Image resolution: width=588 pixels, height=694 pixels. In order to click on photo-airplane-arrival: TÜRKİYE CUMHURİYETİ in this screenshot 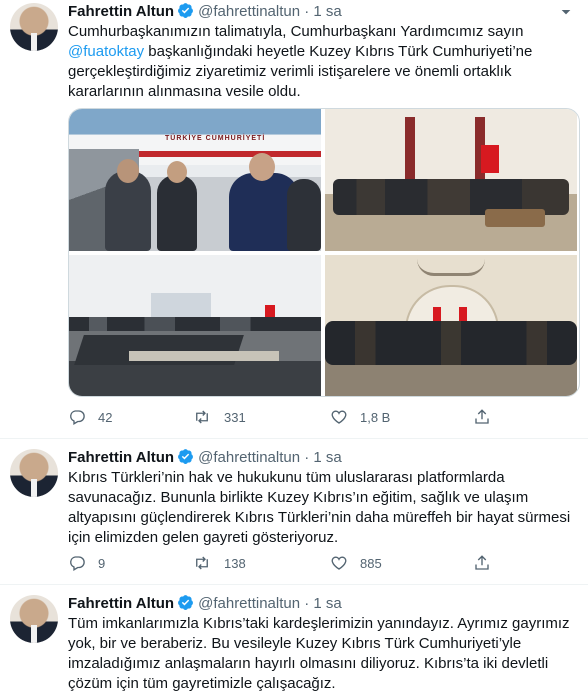, I will do `click(195, 180)`.